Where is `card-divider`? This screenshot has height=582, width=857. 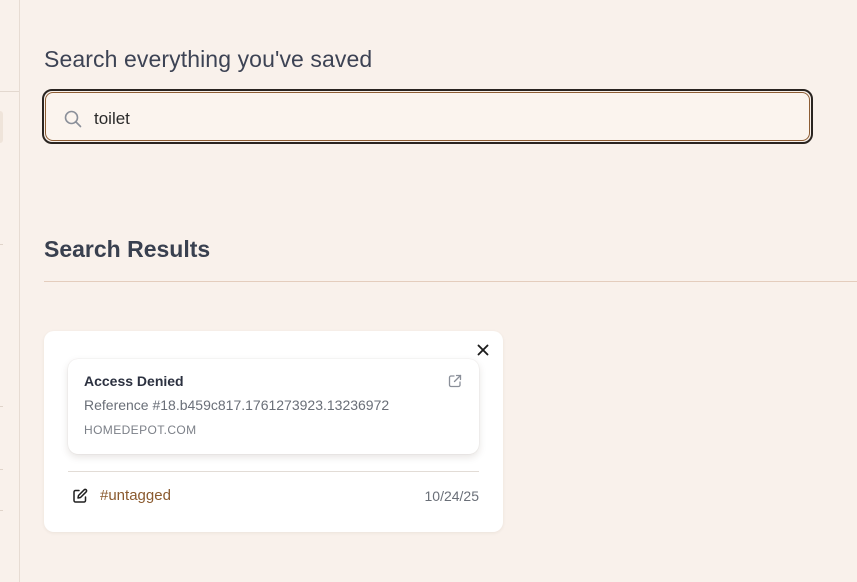
card-divider is located at coordinates (273, 471).